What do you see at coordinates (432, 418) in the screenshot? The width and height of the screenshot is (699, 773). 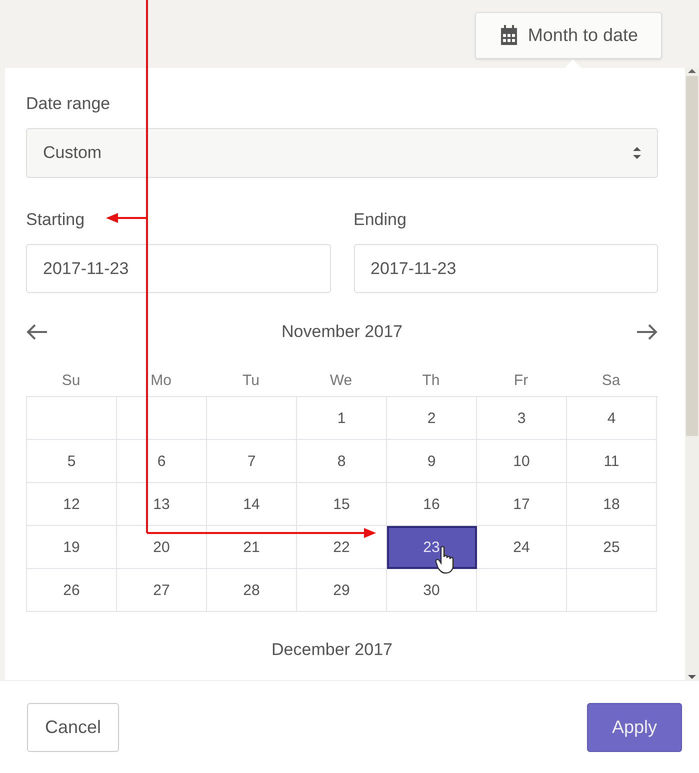 I see `day-cell: 2` at bounding box center [432, 418].